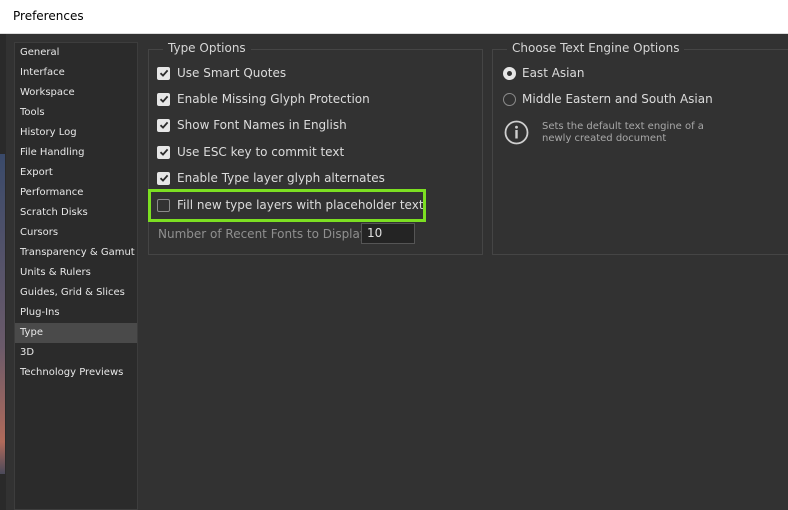  Describe the element at coordinates (516, 132) in the screenshot. I see `info-icon` at that location.